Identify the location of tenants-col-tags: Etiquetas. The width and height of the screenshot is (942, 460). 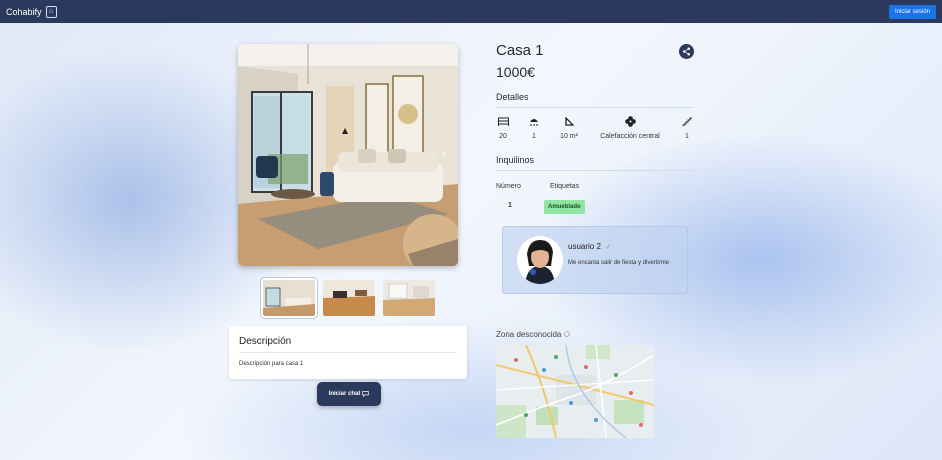
(565, 186).